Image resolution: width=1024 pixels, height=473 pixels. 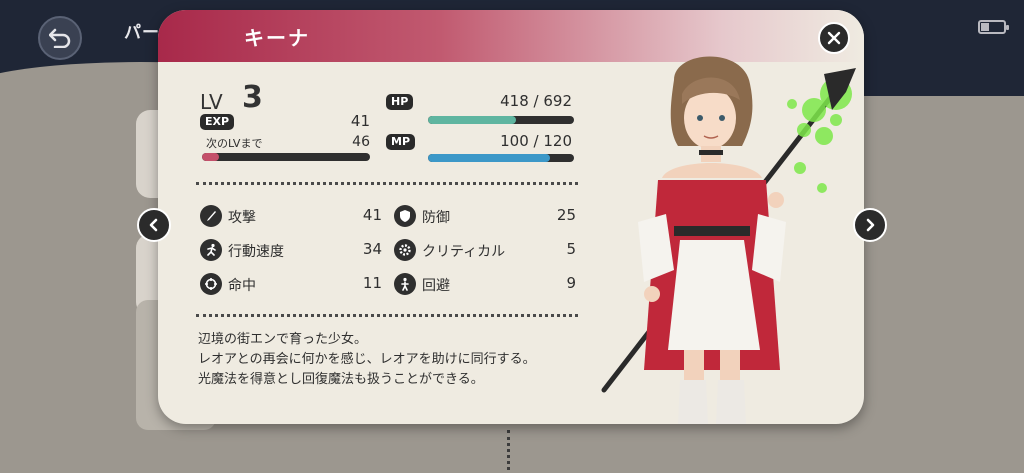 What do you see at coordinates (566, 215) in the screenshot?
I see `stat-value-defense: 25` at bounding box center [566, 215].